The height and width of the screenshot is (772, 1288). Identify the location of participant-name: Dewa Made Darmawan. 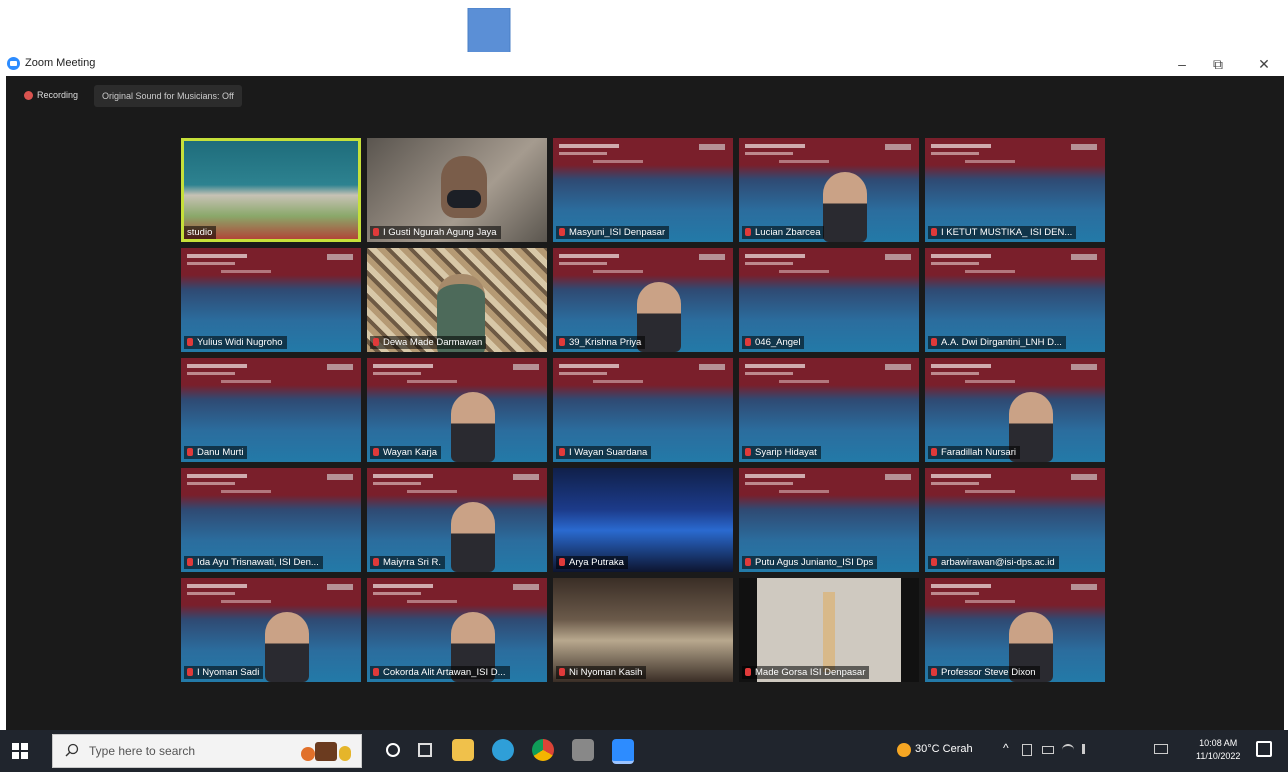
(433, 342).